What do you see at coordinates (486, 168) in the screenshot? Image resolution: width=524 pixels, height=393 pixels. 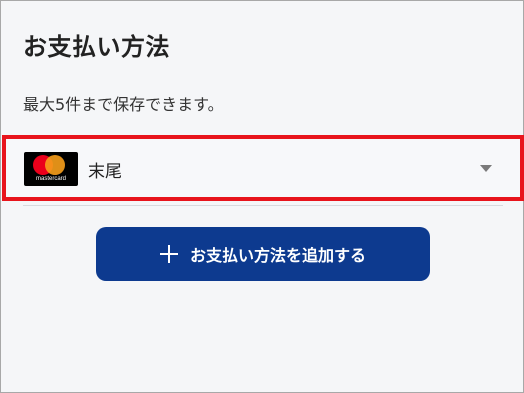 I see `chevron-down-icon` at bounding box center [486, 168].